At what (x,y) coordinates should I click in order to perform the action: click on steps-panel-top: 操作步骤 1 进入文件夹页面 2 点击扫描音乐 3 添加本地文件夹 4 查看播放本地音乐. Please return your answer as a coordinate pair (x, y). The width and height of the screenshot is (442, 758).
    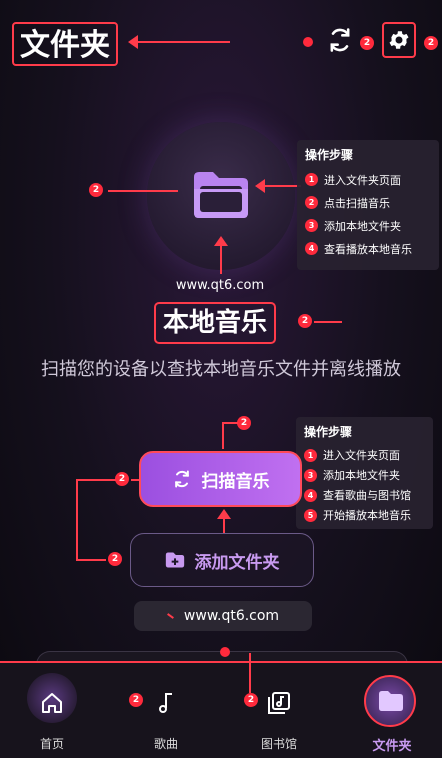
    Looking at the image, I should click on (368, 205).